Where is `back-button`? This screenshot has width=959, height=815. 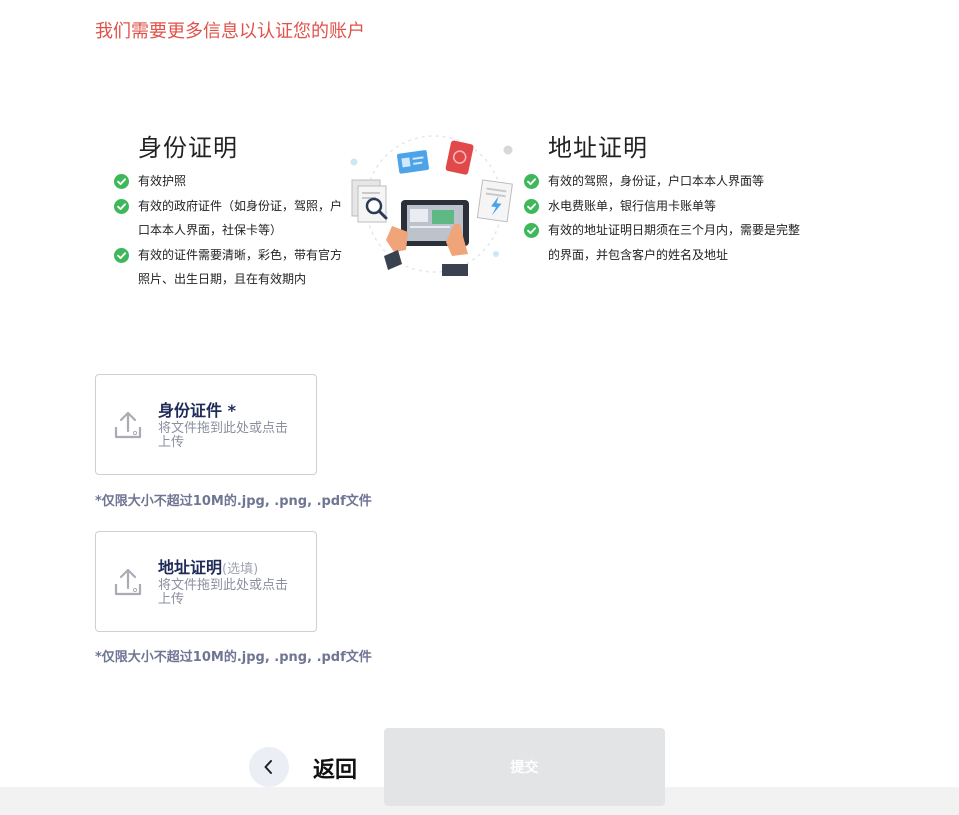 back-button is located at coordinates (269, 767).